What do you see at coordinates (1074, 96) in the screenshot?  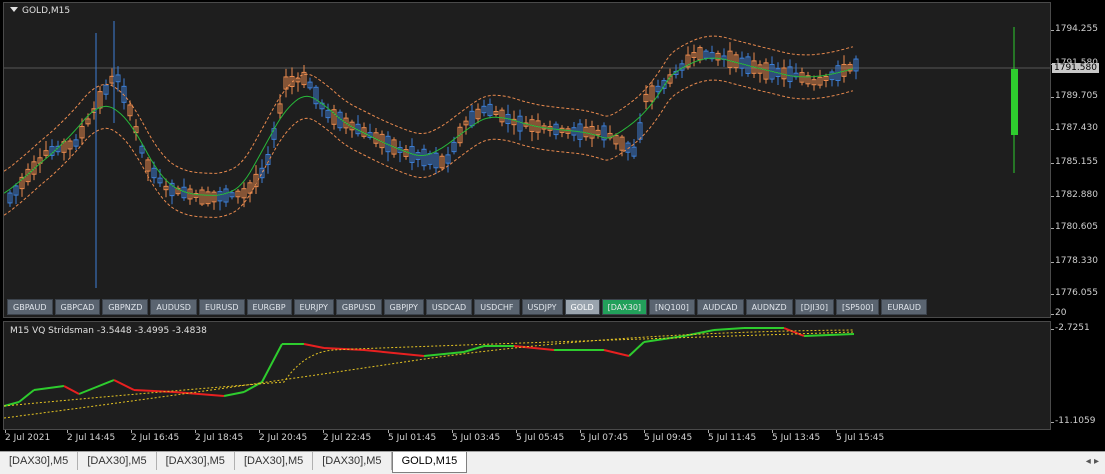 I see `price-tick: 1789.705` at bounding box center [1074, 96].